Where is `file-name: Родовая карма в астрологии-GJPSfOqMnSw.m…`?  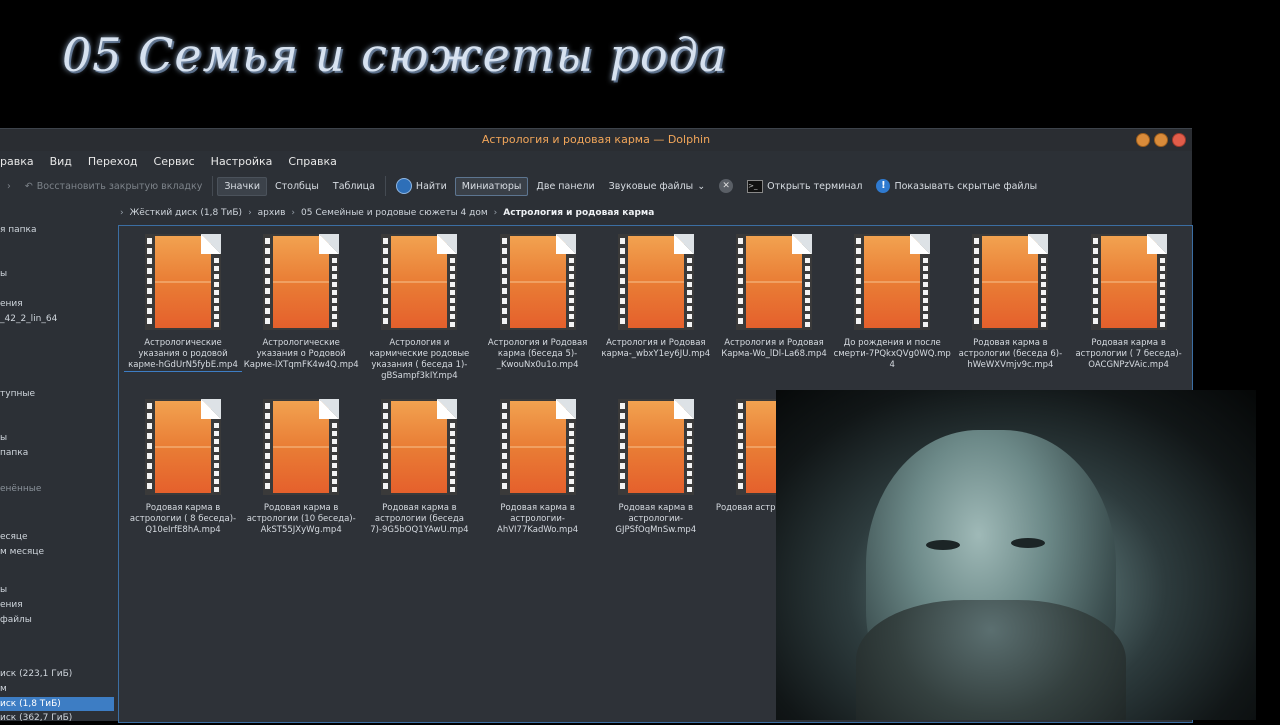
file-name: Родовая карма в астрологии-GJPSfOqMnSw.m… is located at coordinates (656, 519).